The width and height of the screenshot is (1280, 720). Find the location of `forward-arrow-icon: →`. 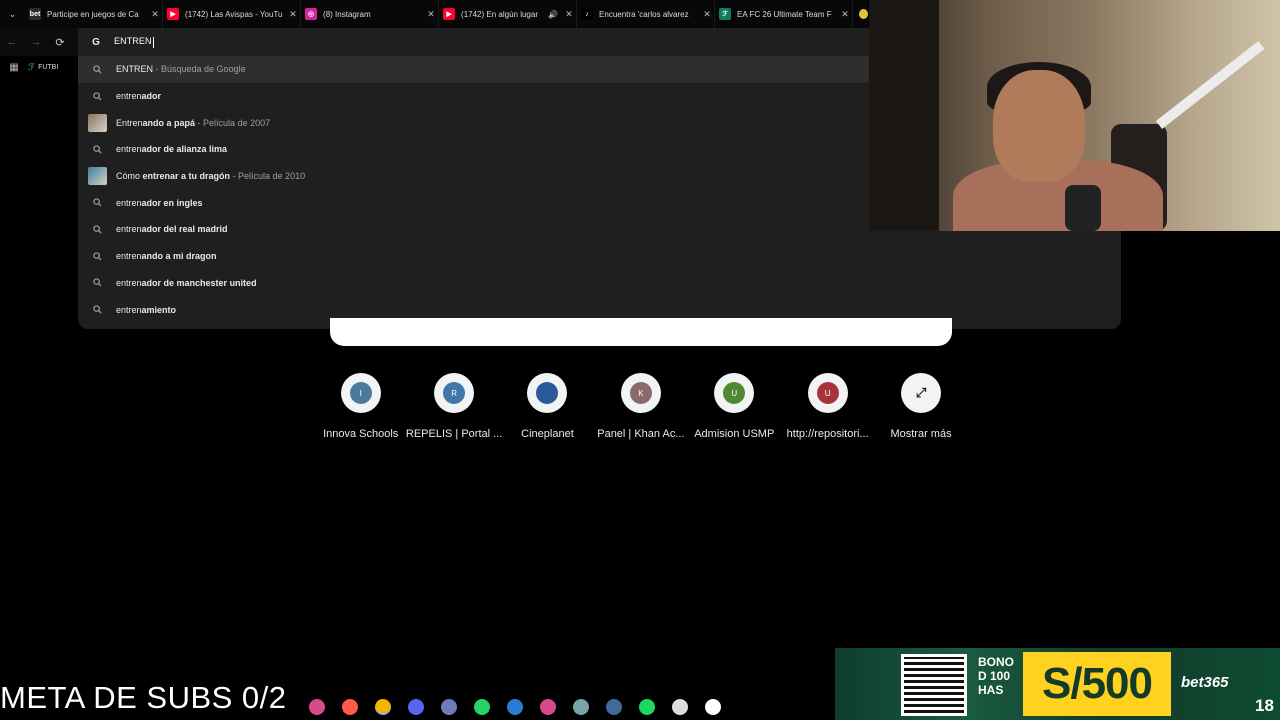

forward-arrow-icon: → is located at coordinates (36, 42).